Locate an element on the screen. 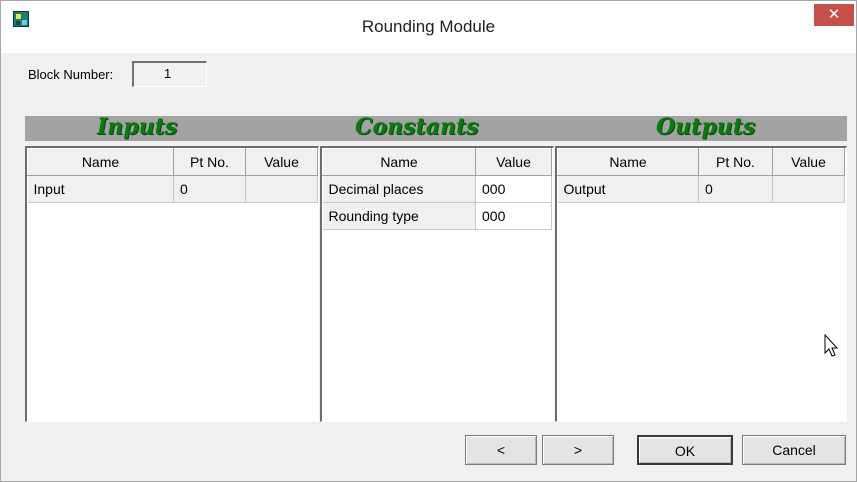 The image size is (857, 482). ok-button: OK is located at coordinates (685, 450).